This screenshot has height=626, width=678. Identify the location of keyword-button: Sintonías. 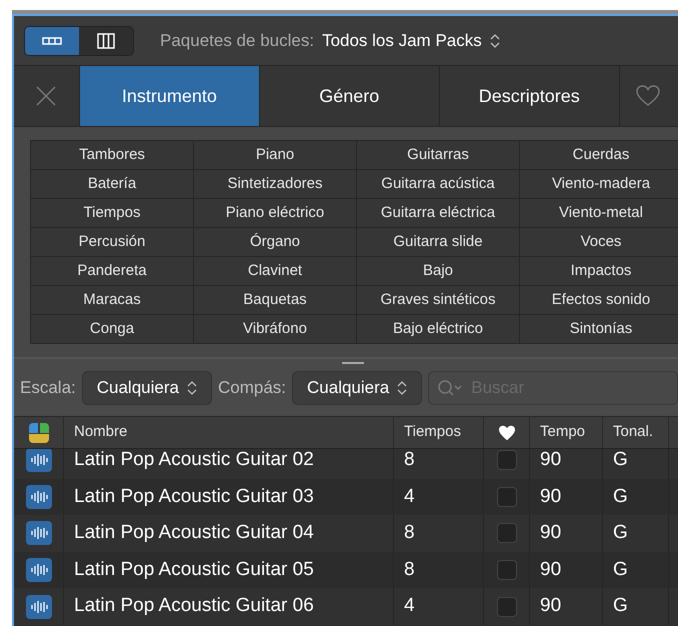
(599, 329).